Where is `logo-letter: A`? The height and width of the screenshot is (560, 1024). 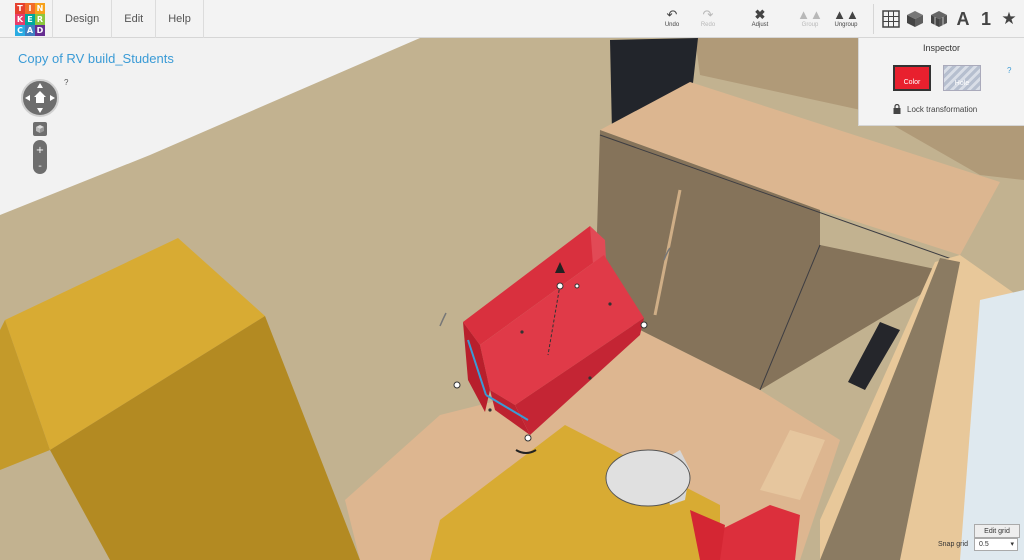
logo-letter: A is located at coordinates (30, 30).